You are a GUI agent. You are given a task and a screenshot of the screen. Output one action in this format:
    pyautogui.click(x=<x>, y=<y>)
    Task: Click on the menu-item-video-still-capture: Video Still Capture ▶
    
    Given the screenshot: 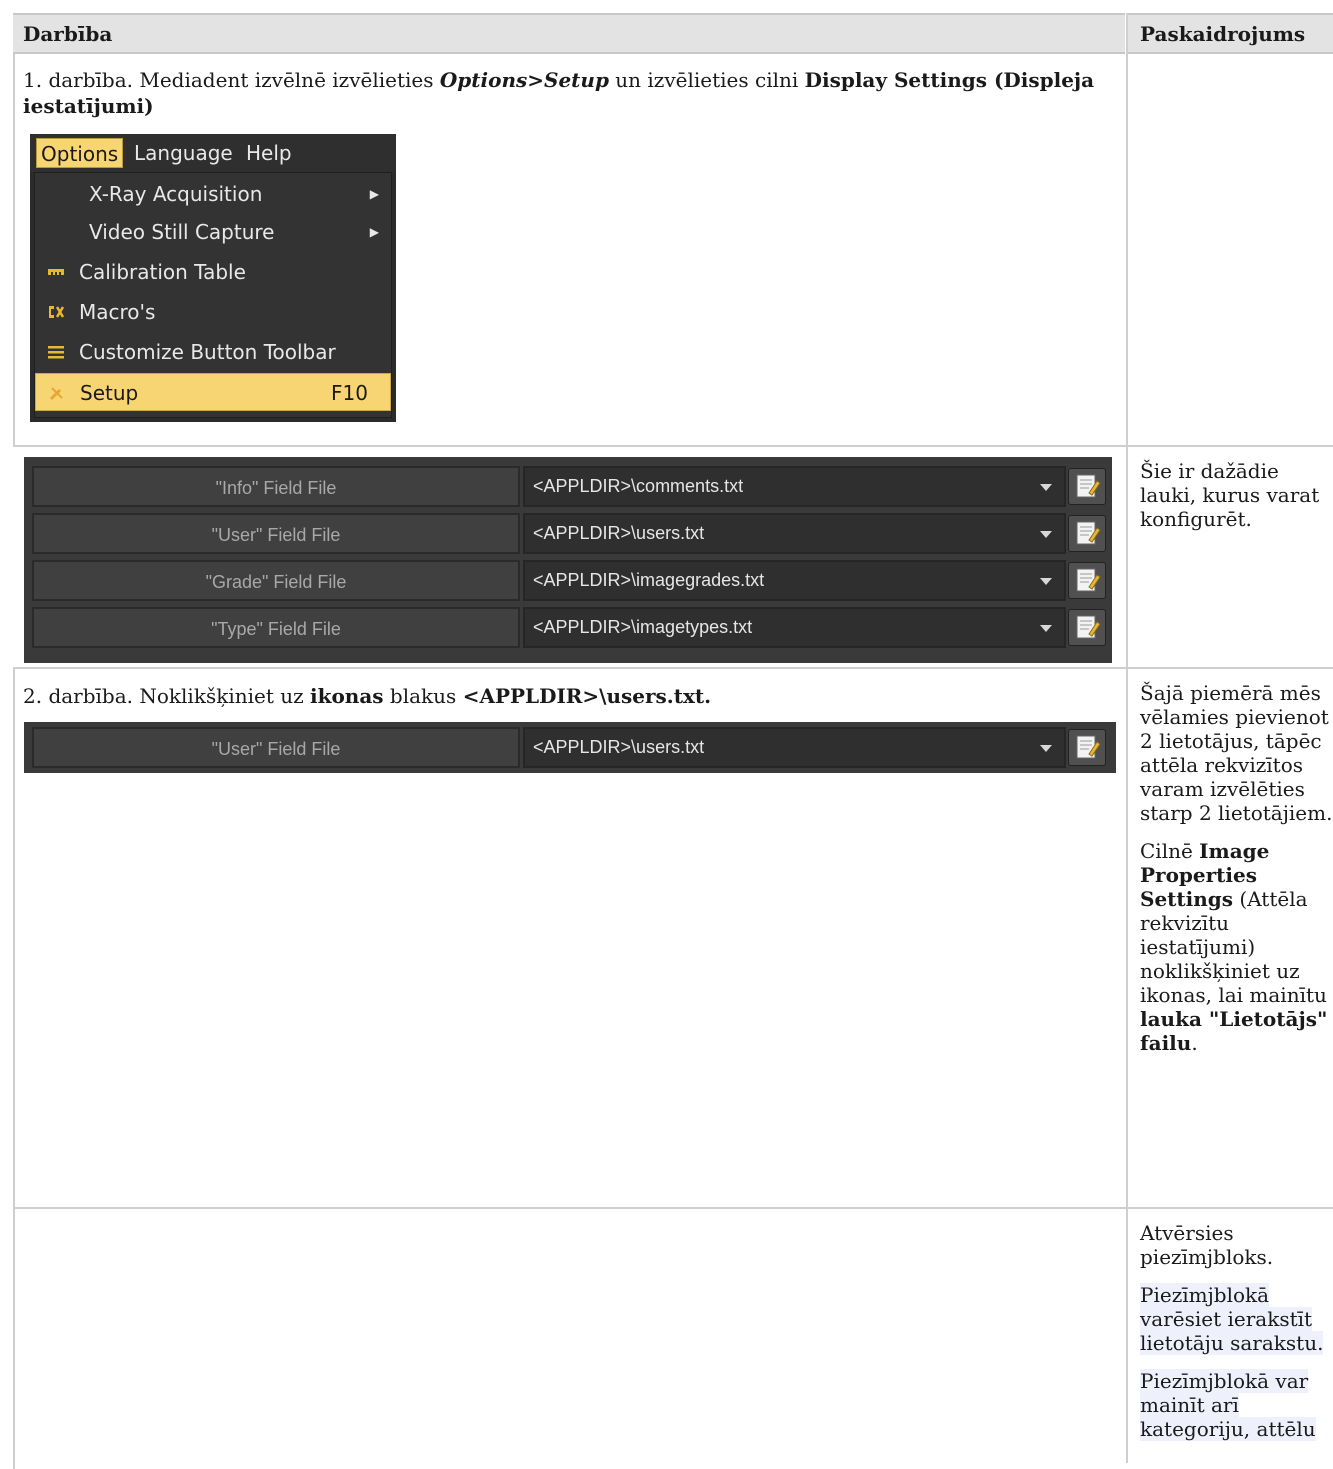 What is the action you would take?
    pyautogui.click(x=213, y=232)
    